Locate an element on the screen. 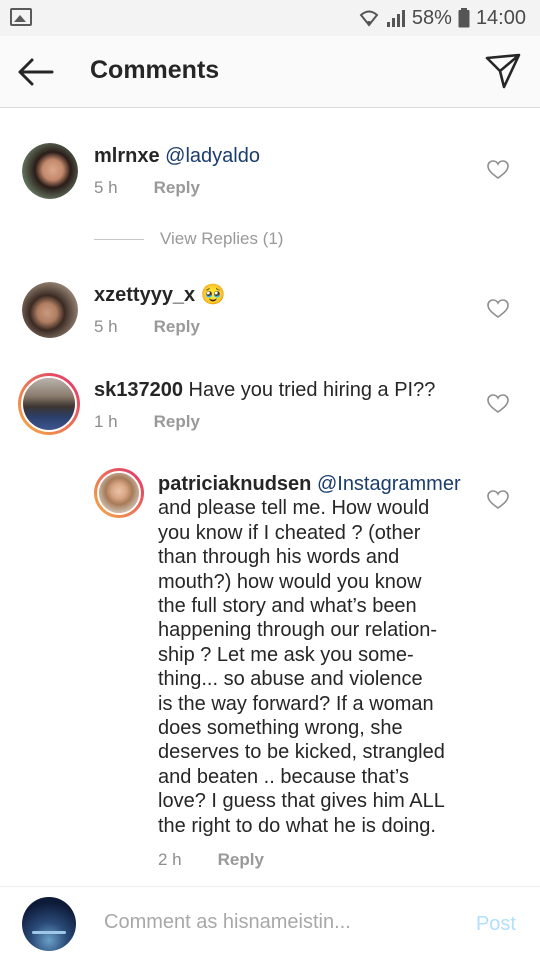 The height and width of the screenshot is (960, 540). comment-line: and beaten .. because that’s is located at coordinates (283, 776).